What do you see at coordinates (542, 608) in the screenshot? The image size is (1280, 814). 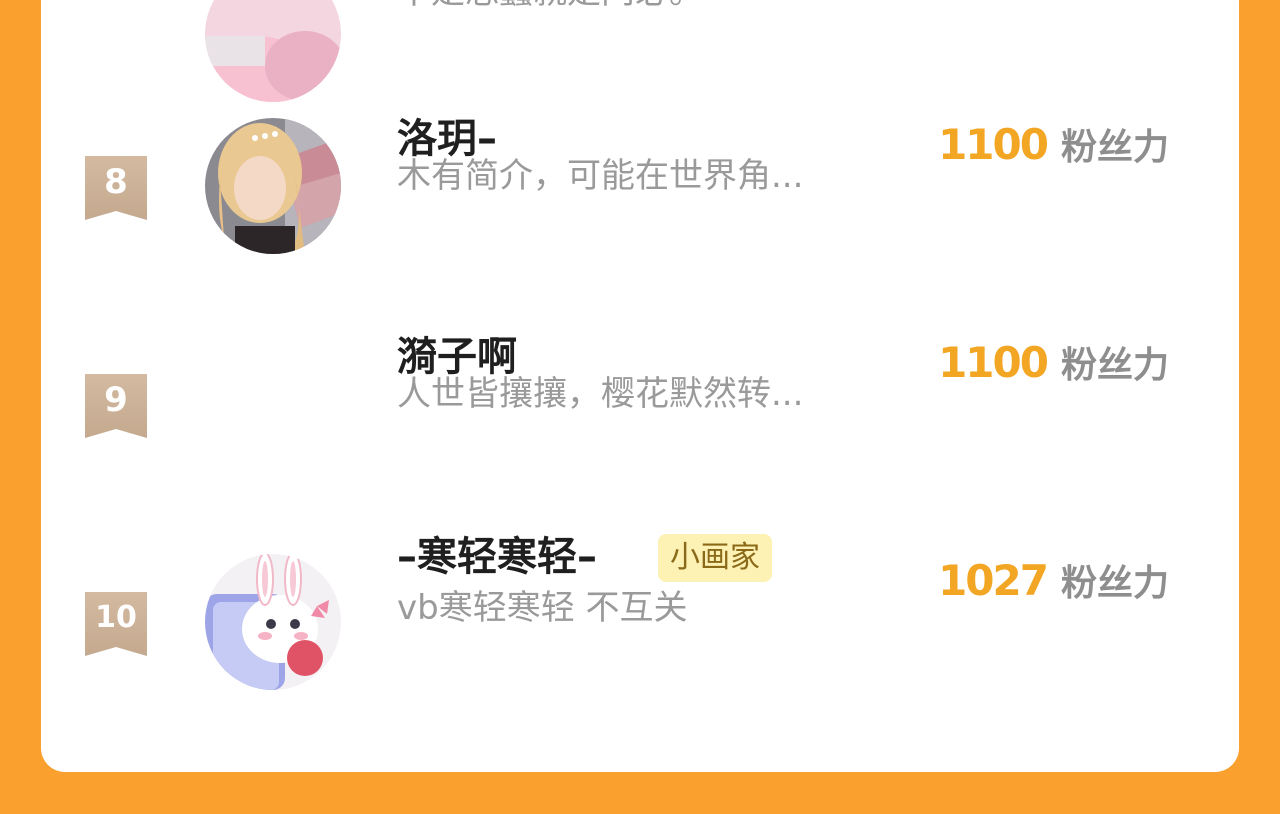 I see `user-bio: vb寒轻寒轻 不互关` at bounding box center [542, 608].